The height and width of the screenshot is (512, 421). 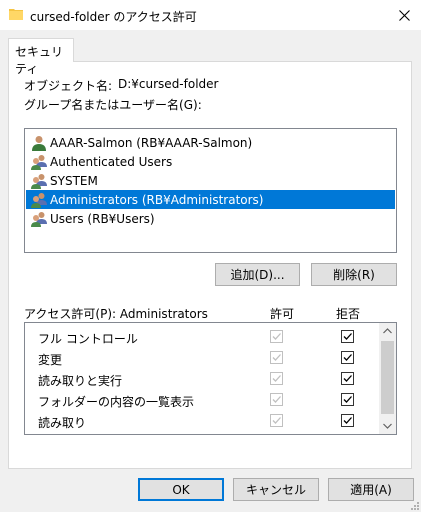 What do you see at coordinates (210, 180) in the screenshot?
I see `list-item: SYSTEM` at bounding box center [210, 180].